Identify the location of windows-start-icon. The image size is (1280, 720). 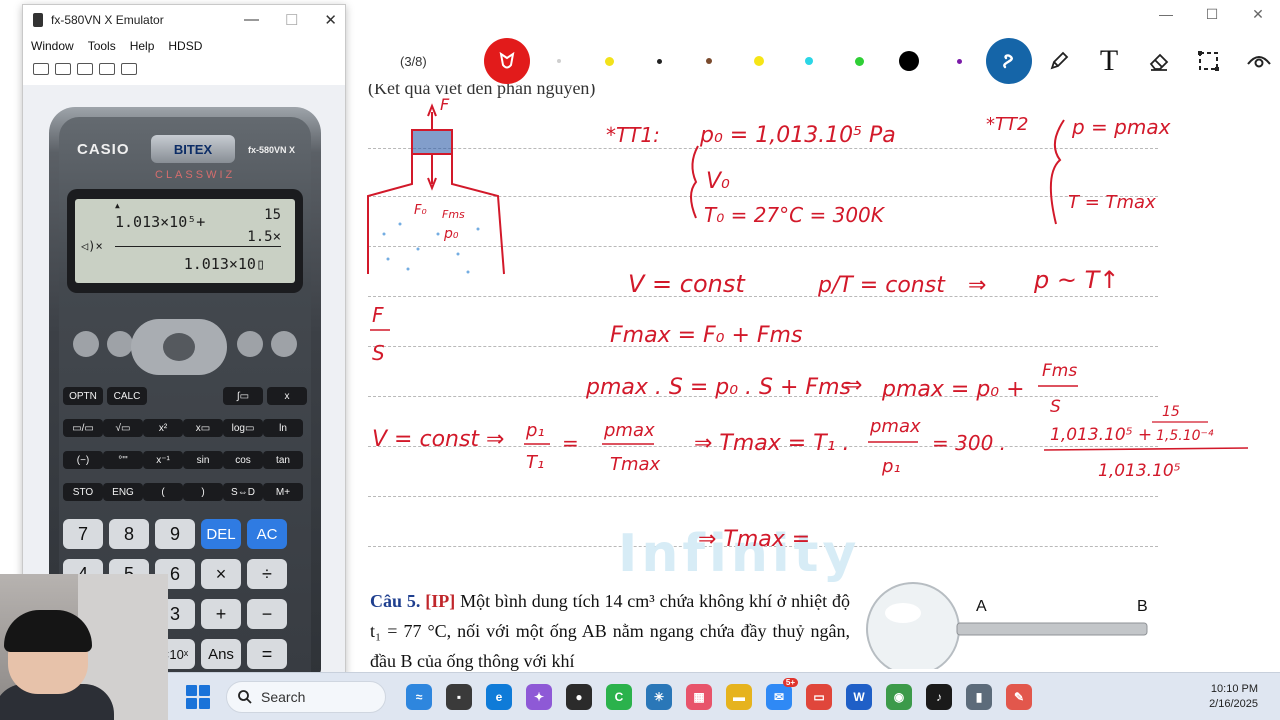
(198, 696).